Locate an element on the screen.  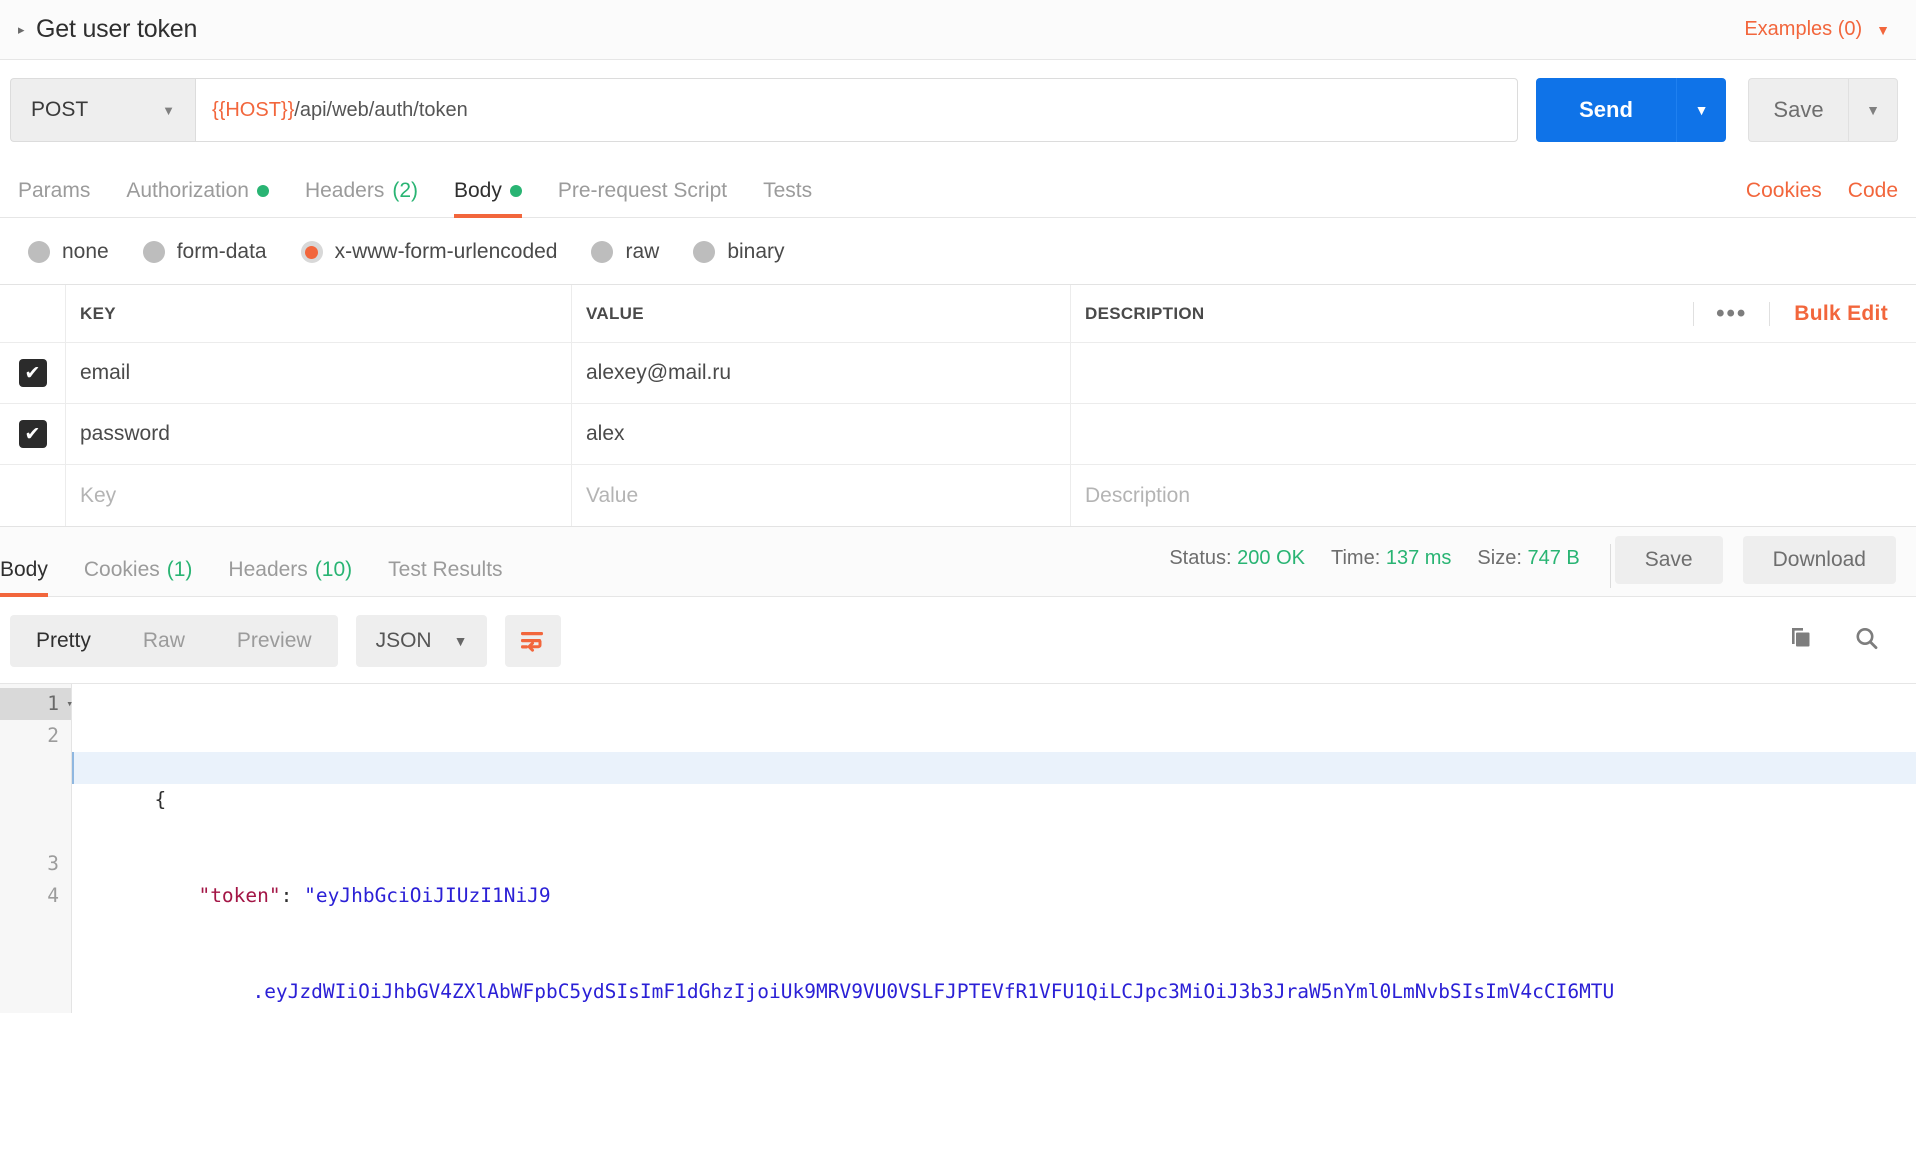
response-tab-body: Body is located at coordinates (33, 577).